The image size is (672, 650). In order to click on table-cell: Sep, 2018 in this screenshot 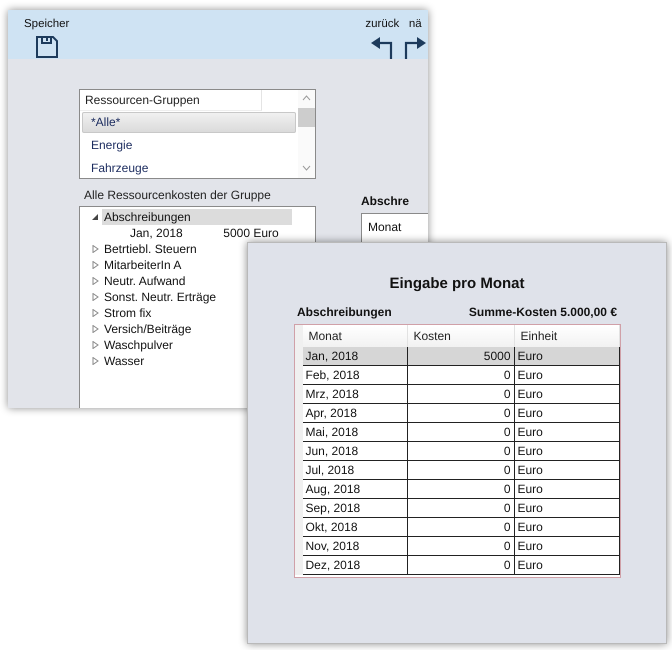, I will do `click(355, 508)`.